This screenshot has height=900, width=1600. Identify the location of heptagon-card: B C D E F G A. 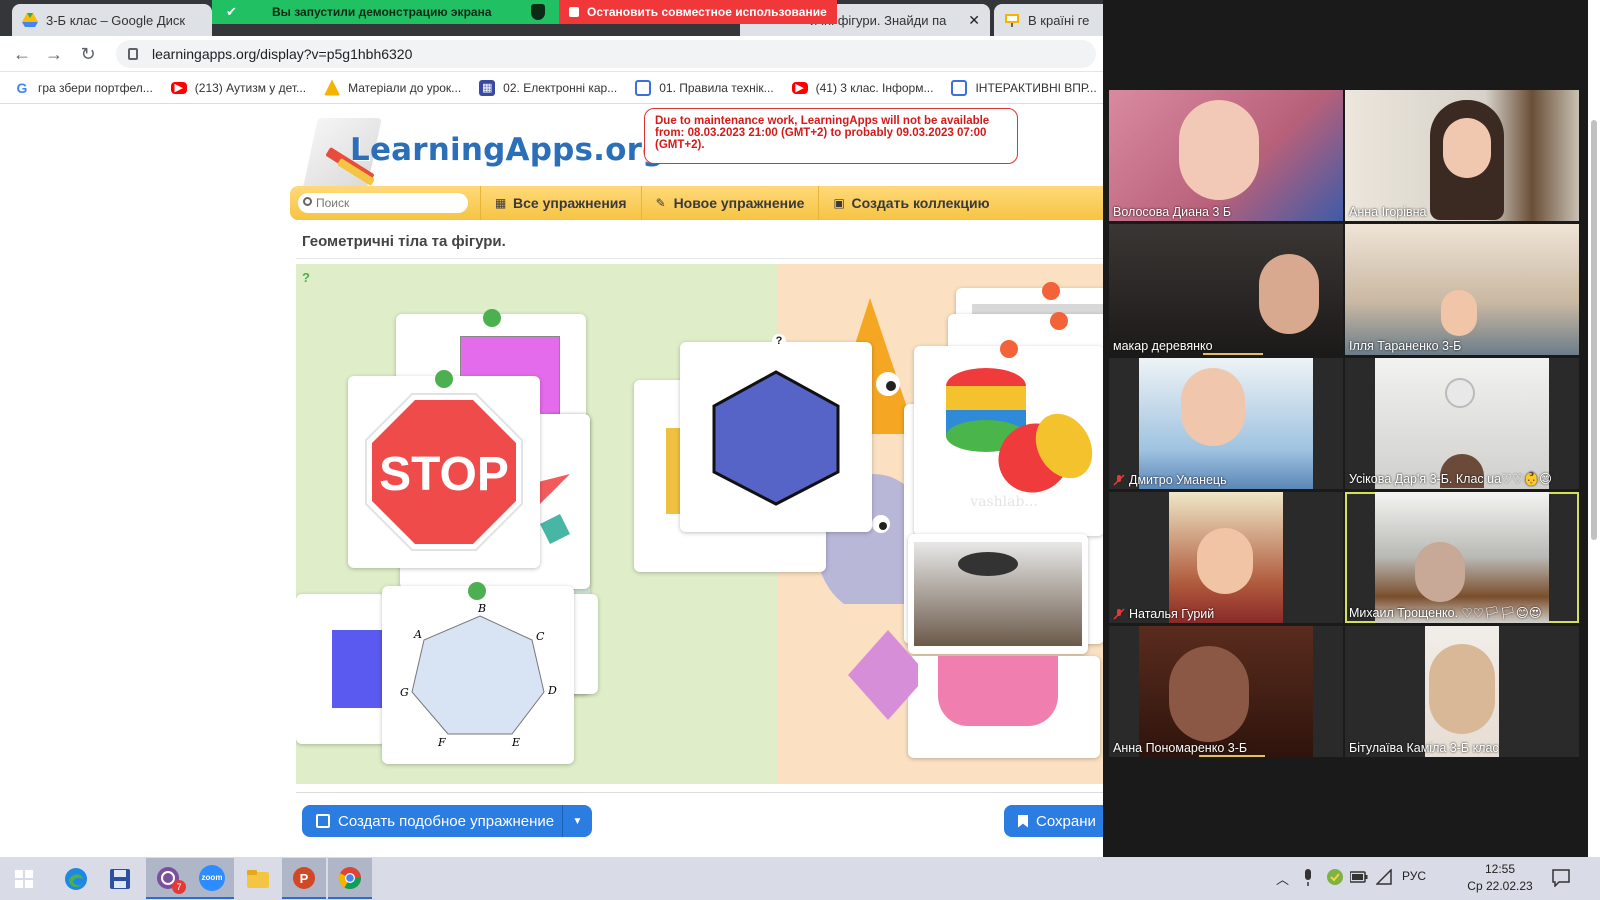
(478, 675).